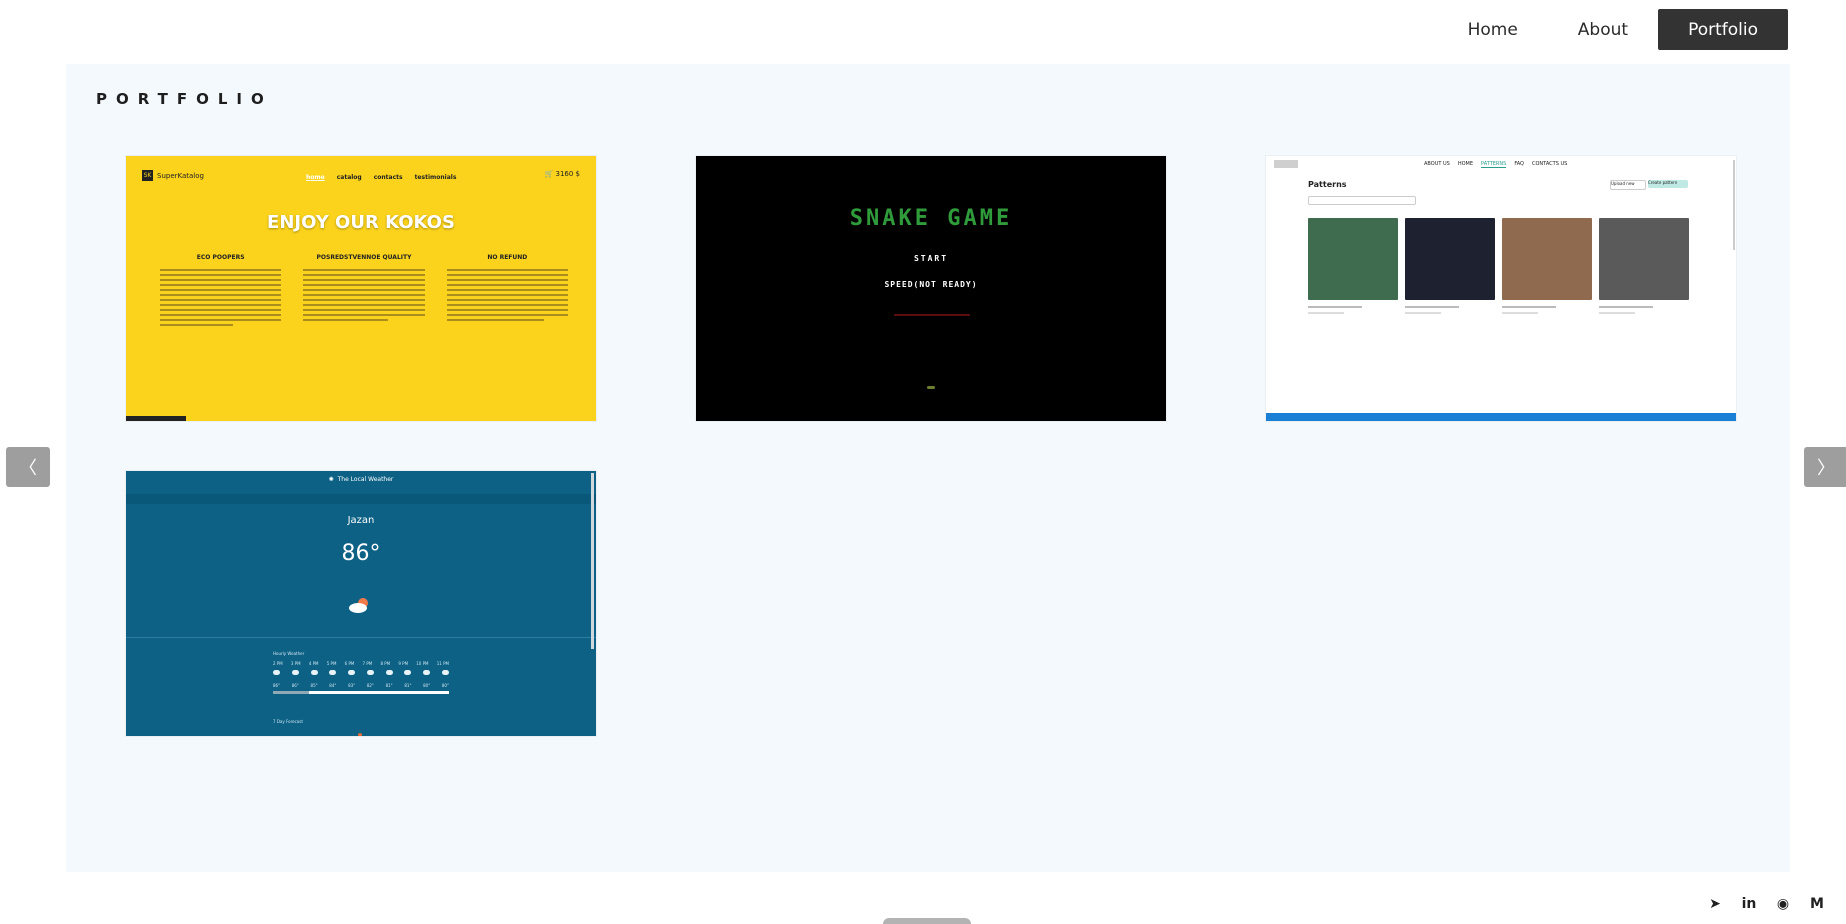 The width and height of the screenshot is (1846, 924). Describe the element at coordinates (1766, 904) in the screenshot. I see `social-links: ➤ in ◉ M` at that location.